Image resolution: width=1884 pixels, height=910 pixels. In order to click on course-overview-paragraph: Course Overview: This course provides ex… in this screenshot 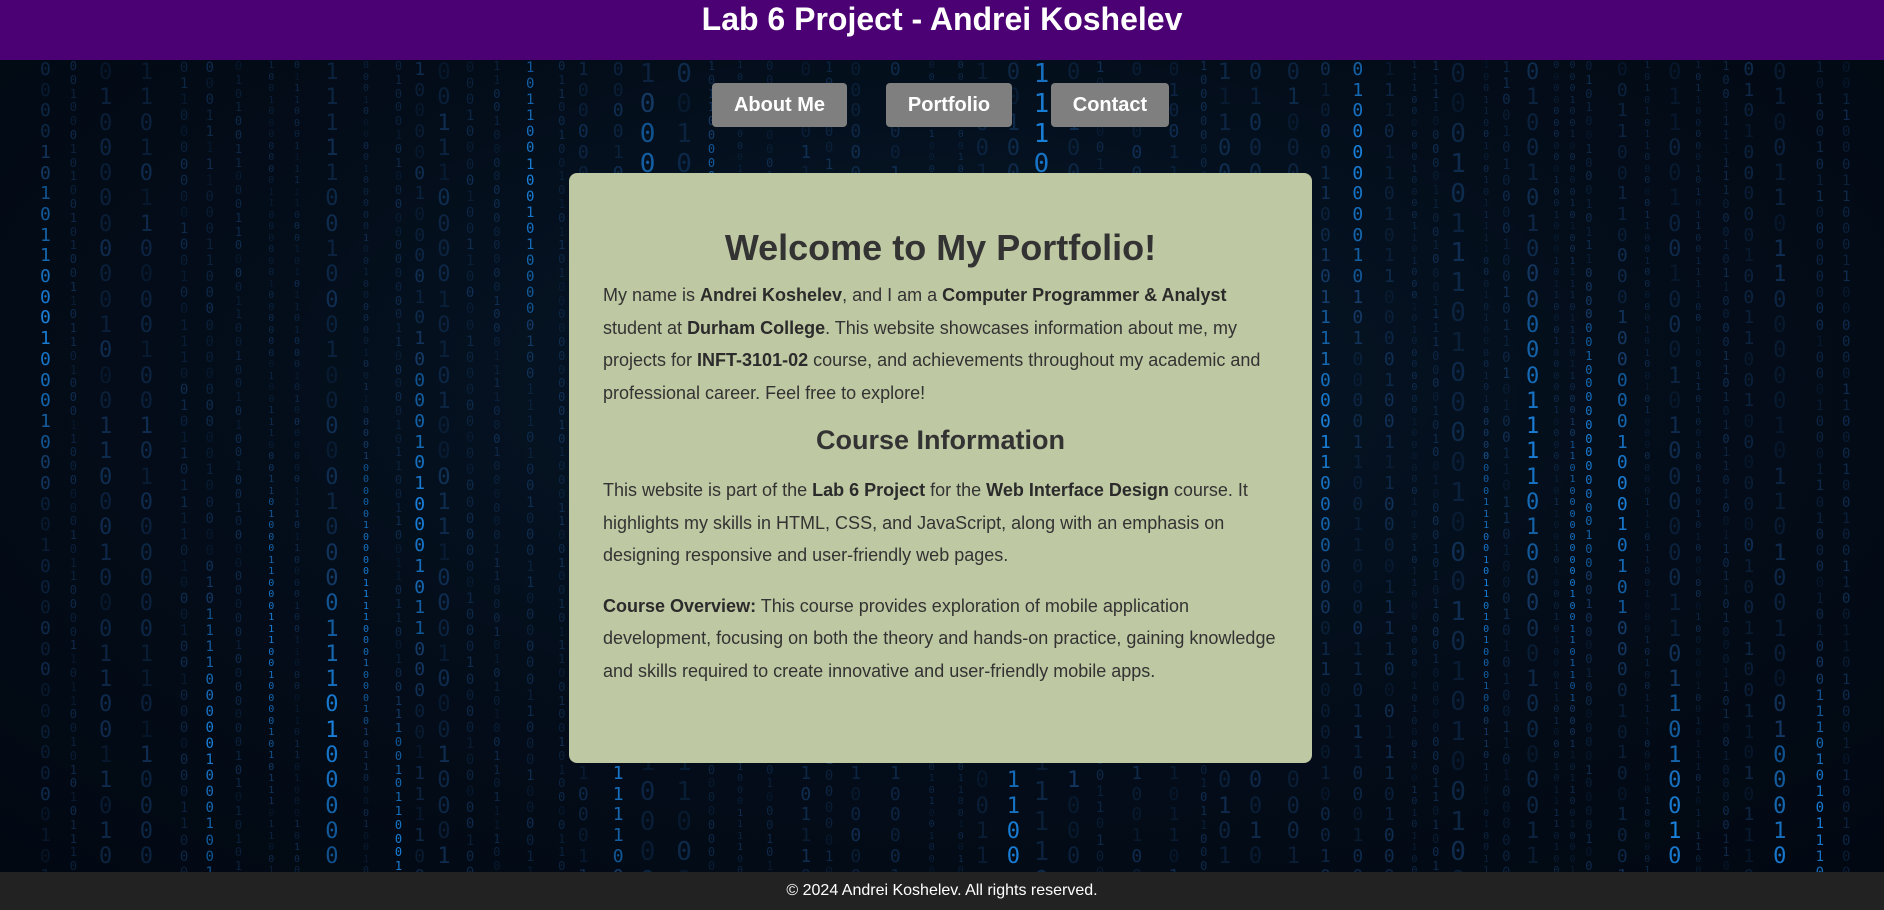, I will do `click(939, 638)`.